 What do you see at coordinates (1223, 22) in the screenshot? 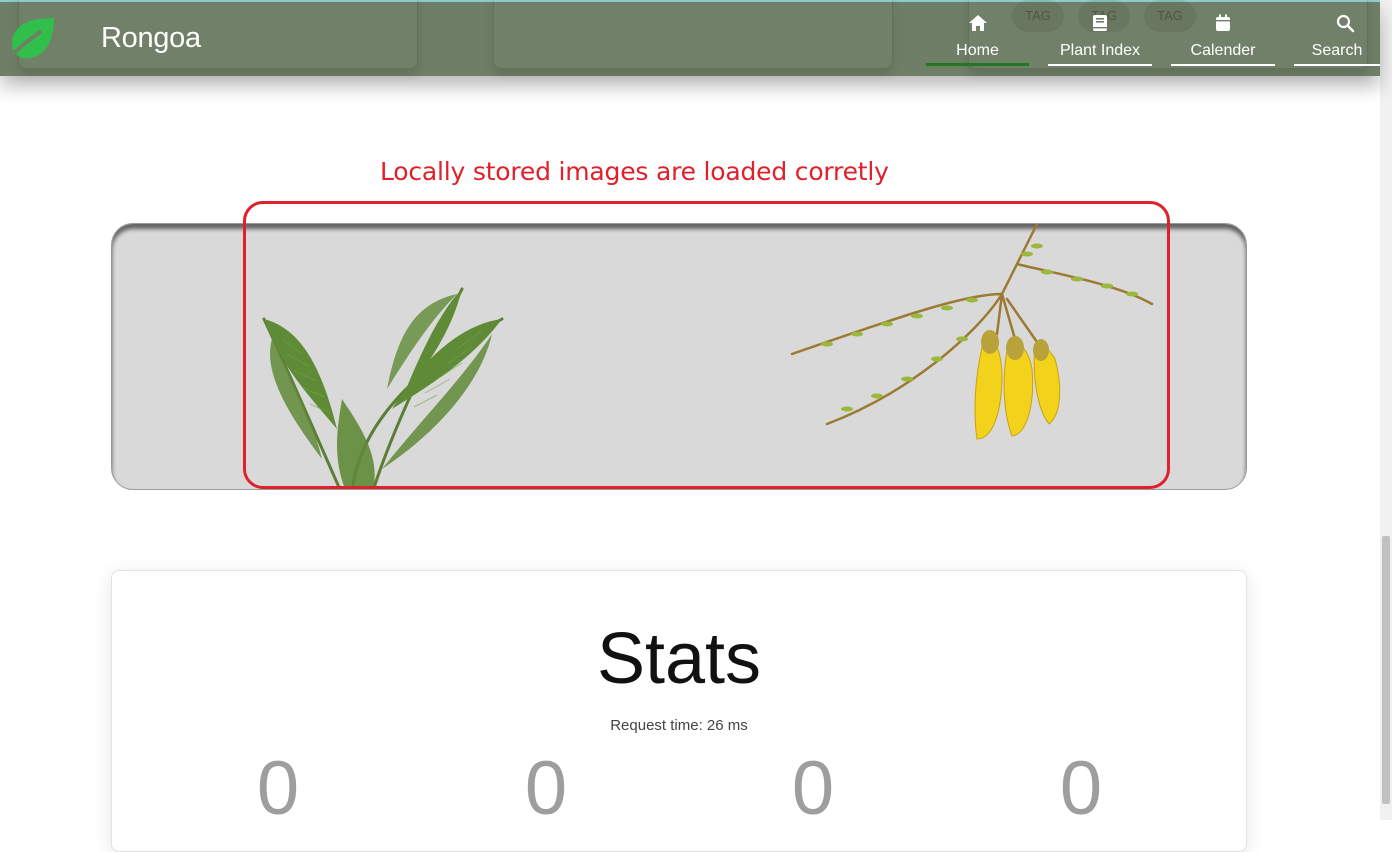
I see `calendar-icon` at bounding box center [1223, 22].